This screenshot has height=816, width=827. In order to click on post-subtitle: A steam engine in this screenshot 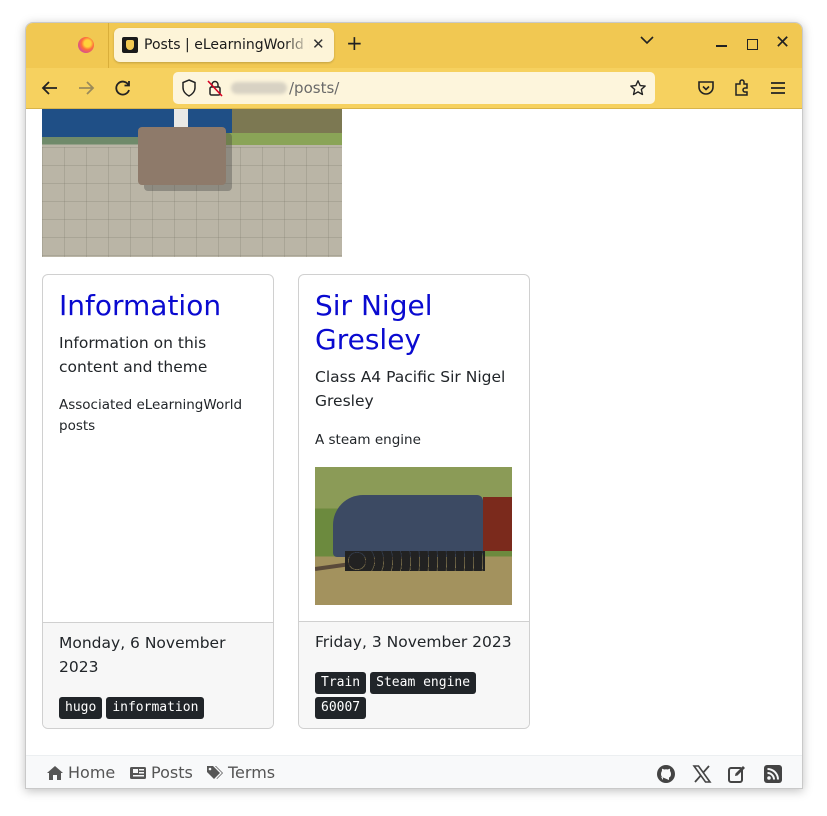, I will do `click(368, 440)`.